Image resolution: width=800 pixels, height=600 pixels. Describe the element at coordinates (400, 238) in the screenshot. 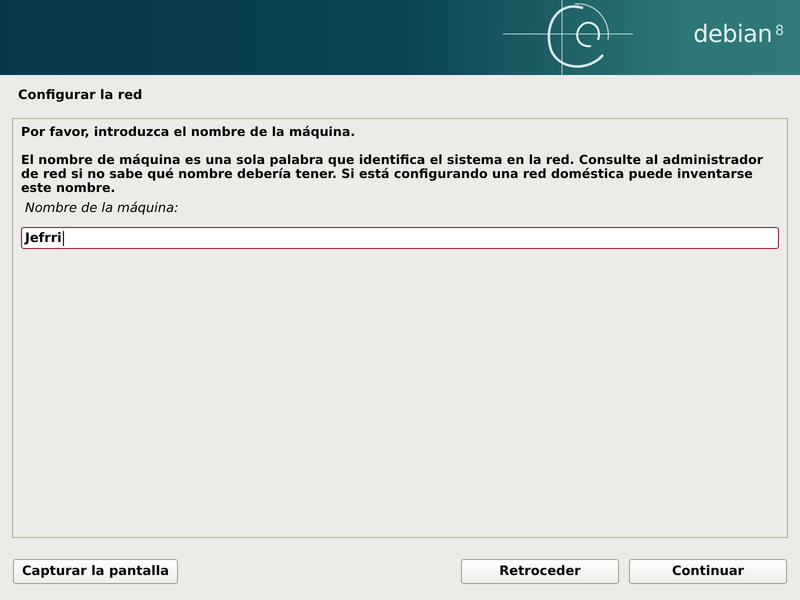

I see `hostname-input-field: Jefrri` at that location.